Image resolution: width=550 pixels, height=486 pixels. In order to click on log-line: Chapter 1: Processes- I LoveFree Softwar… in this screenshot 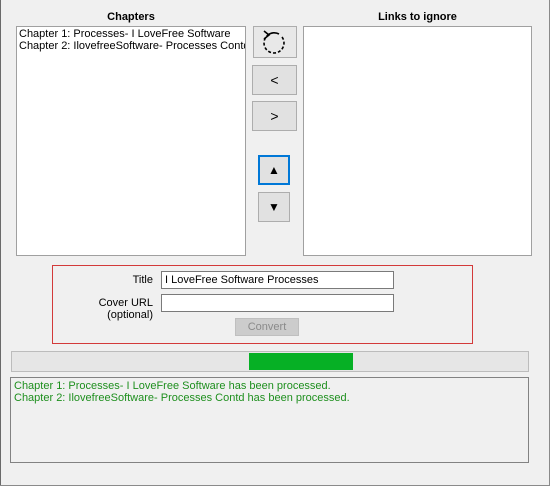, I will do `click(172, 386)`.